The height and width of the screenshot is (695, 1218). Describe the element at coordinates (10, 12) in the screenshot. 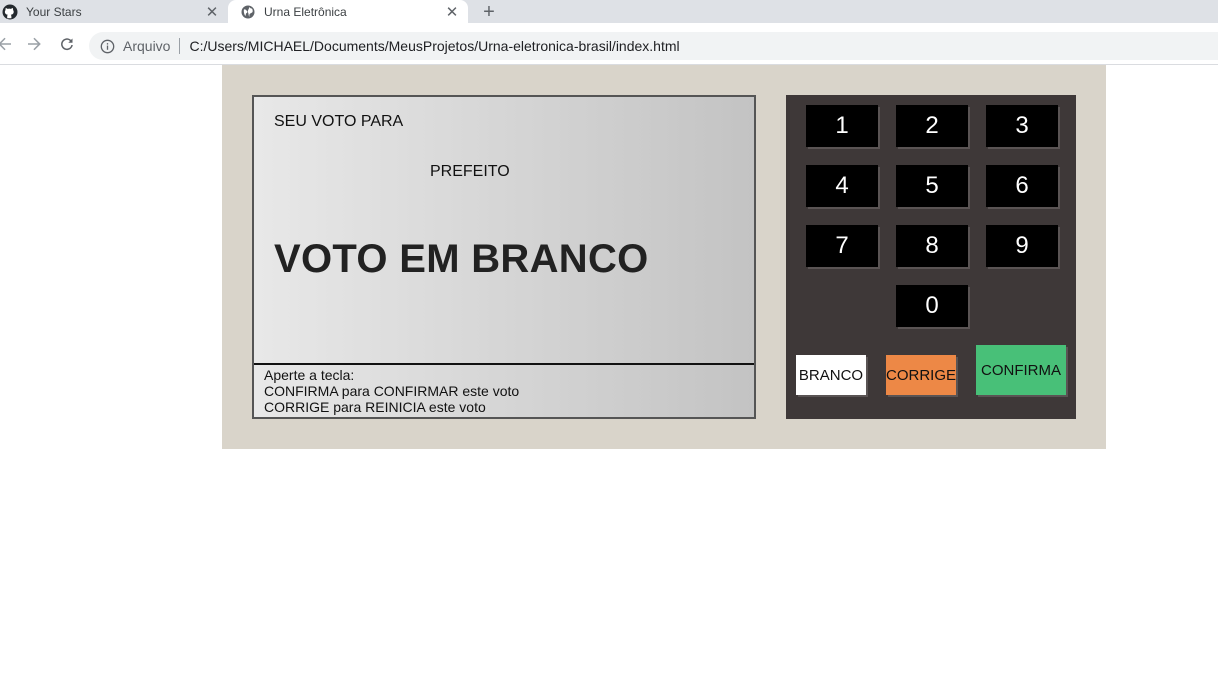

I see `github-icon` at that location.